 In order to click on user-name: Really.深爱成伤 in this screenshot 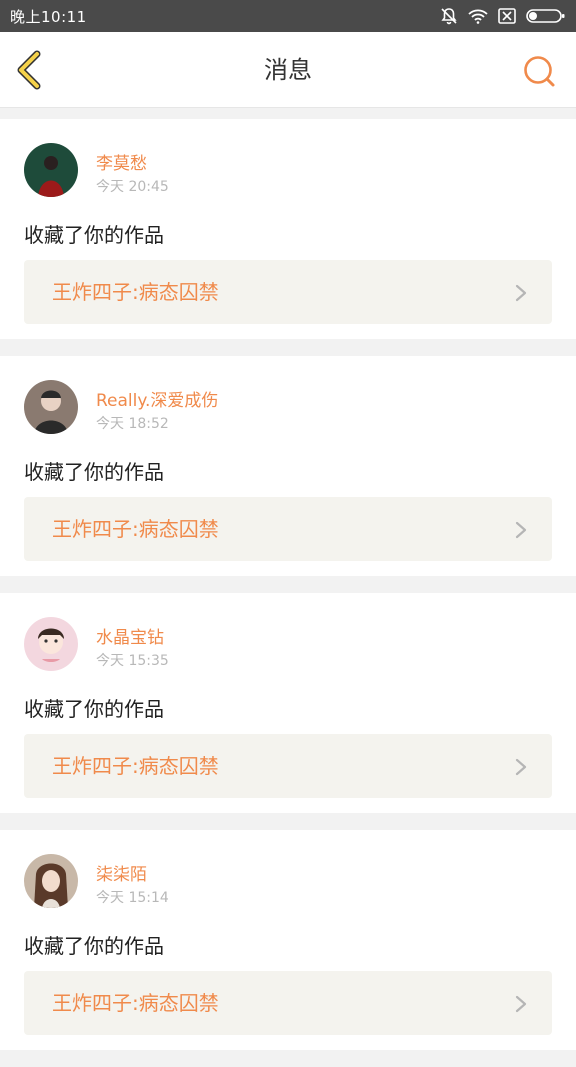, I will do `click(157, 398)`.